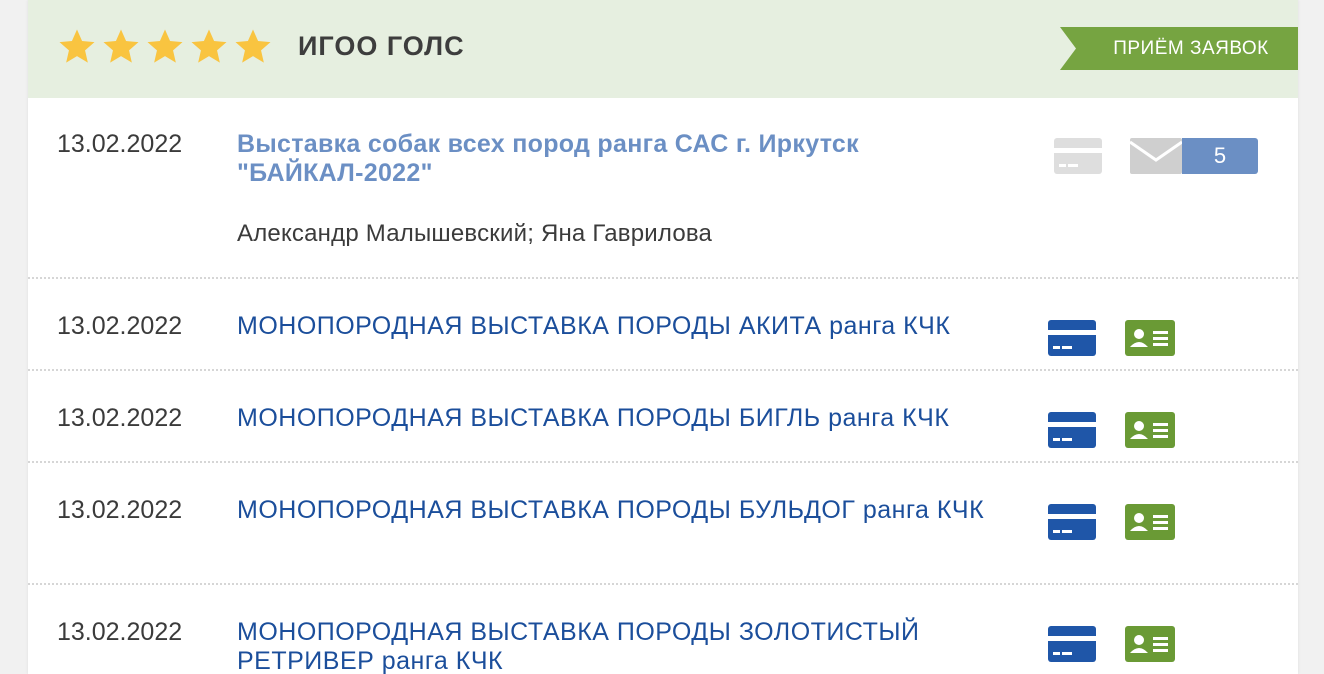  Describe the element at coordinates (1191, 48) in the screenshot. I see `status-label: ПРИЁМ ЗАЯВОК` at that location.